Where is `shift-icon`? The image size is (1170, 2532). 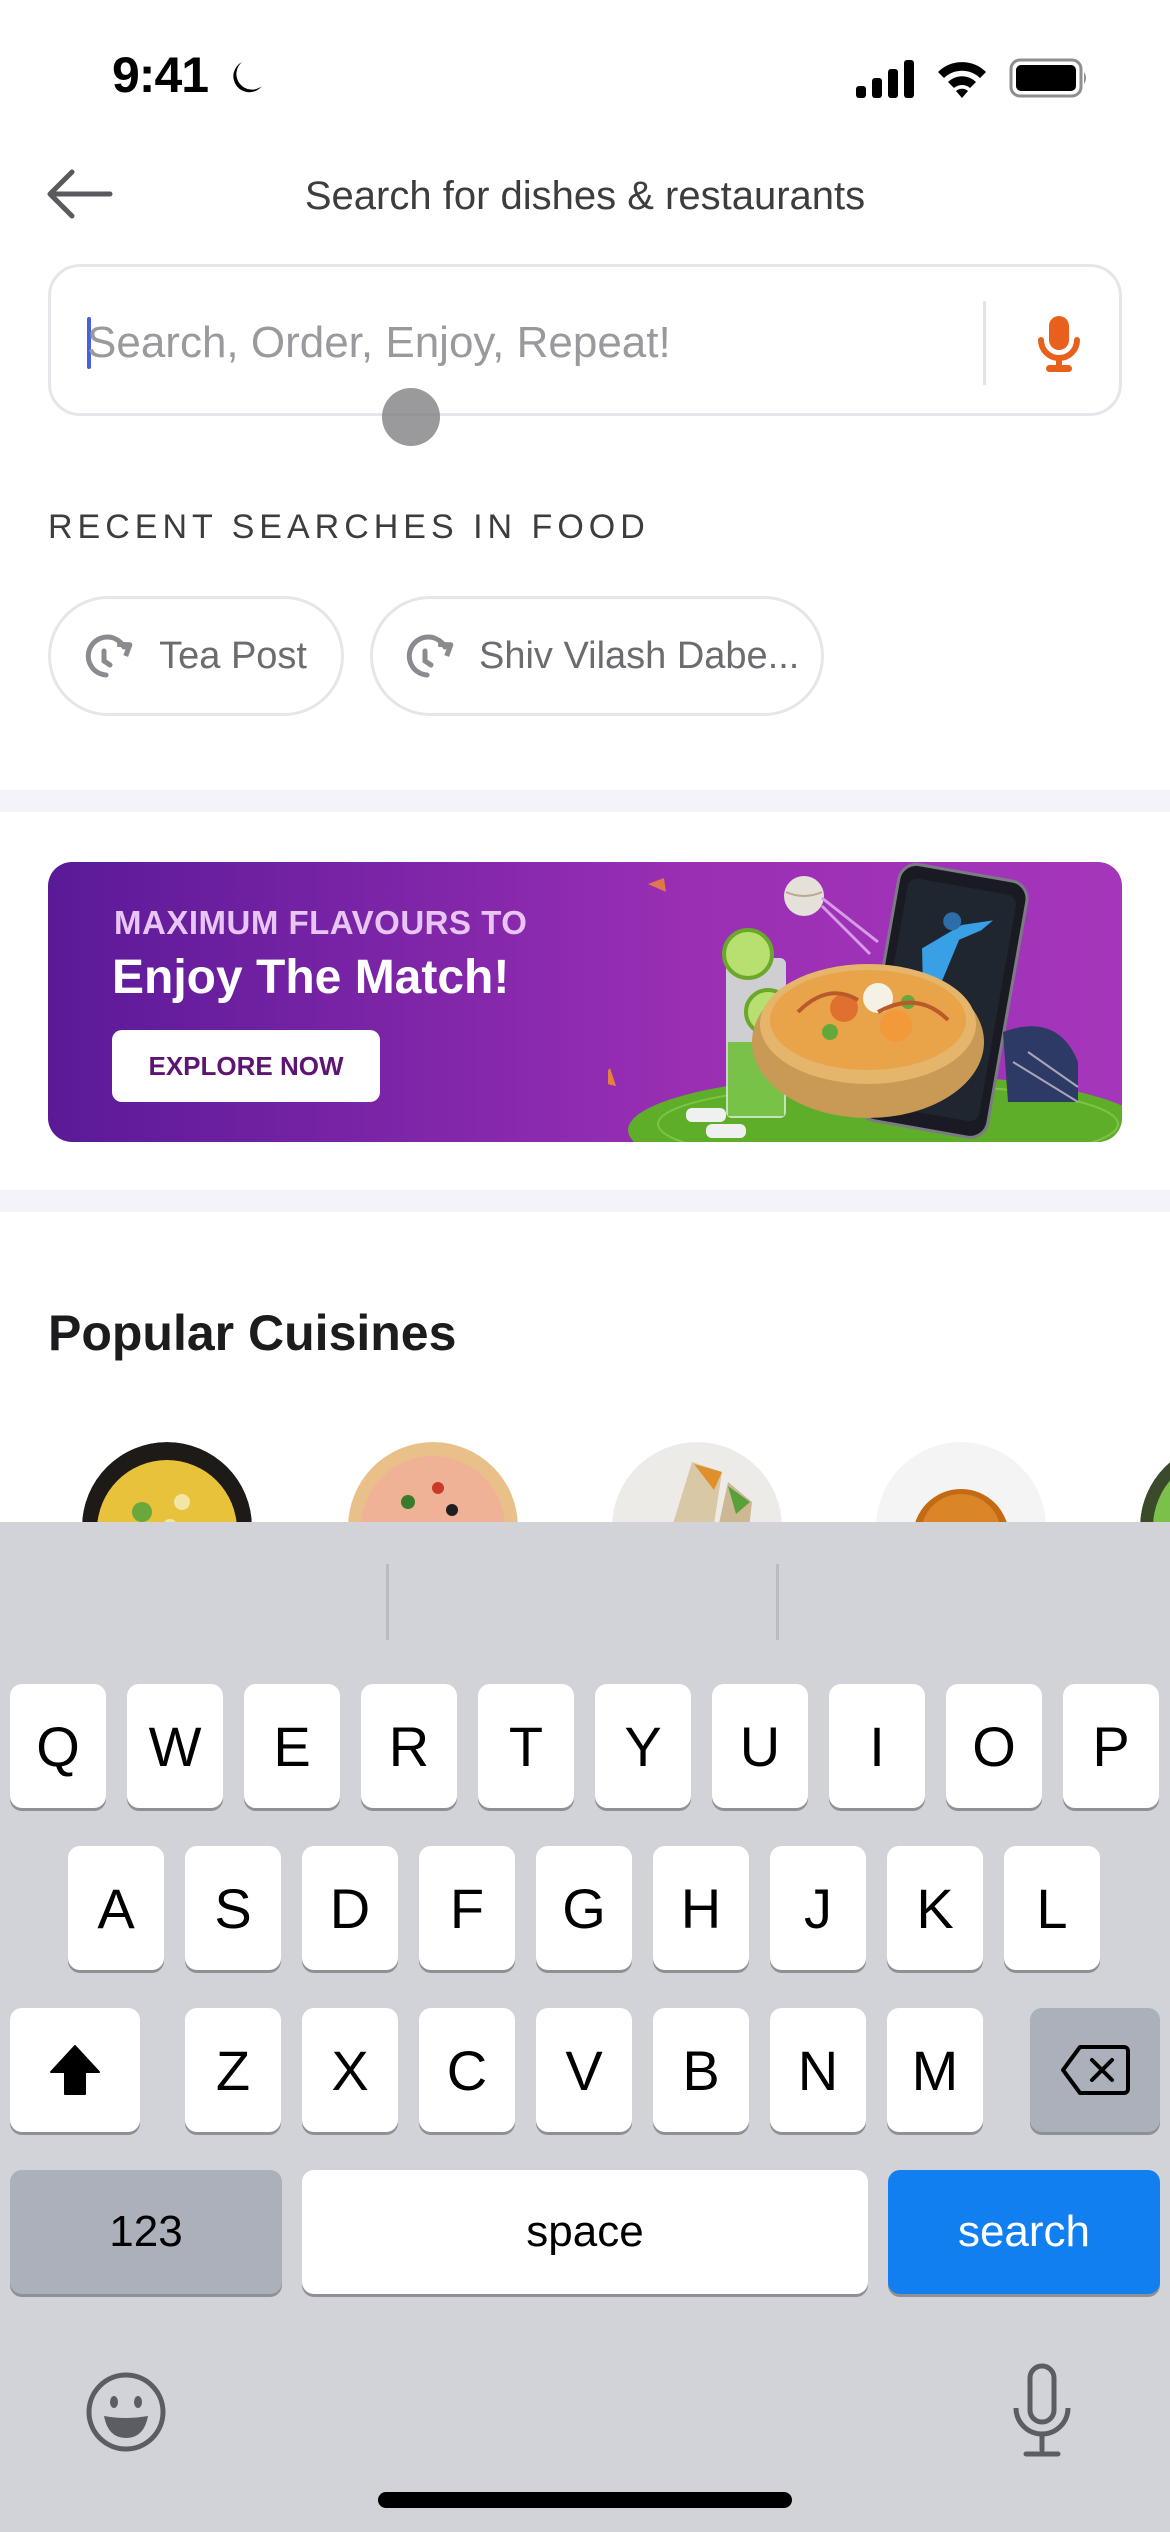
shift-icon is located at coordinates (75, 2070).